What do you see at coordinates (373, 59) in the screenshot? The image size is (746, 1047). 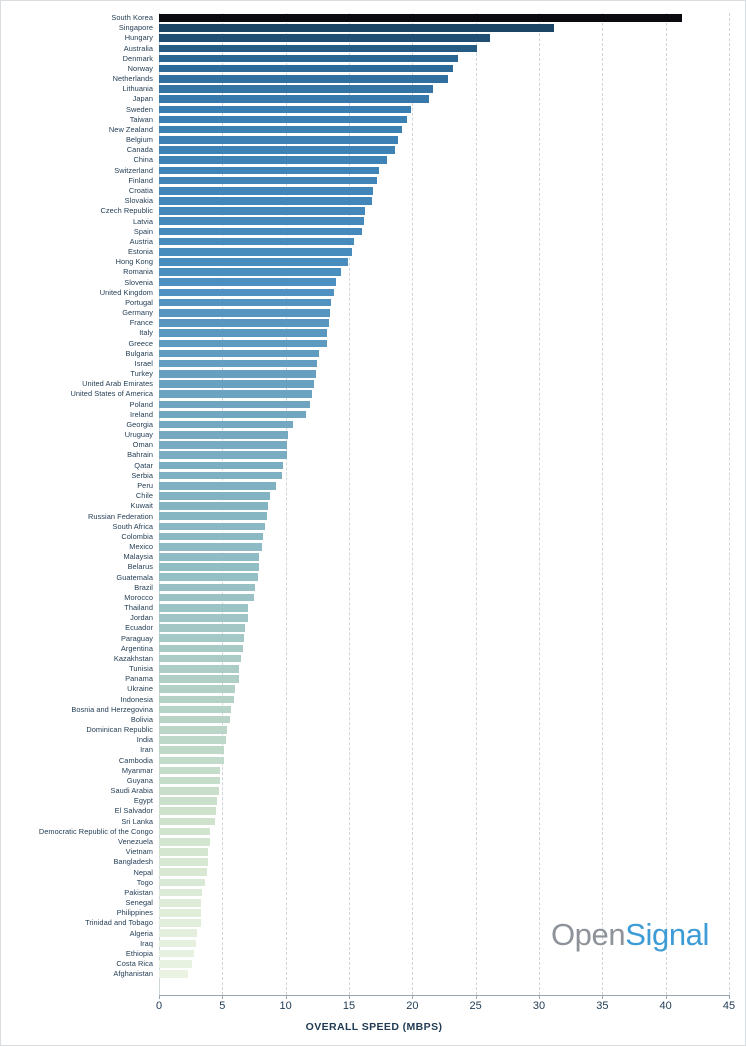 I see `bar-row: Denmark` at bounding box center [373, 59].